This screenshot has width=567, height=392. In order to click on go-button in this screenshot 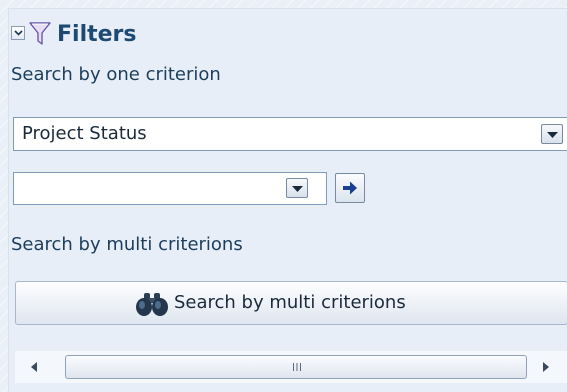, I will do `click(350, 188)`.